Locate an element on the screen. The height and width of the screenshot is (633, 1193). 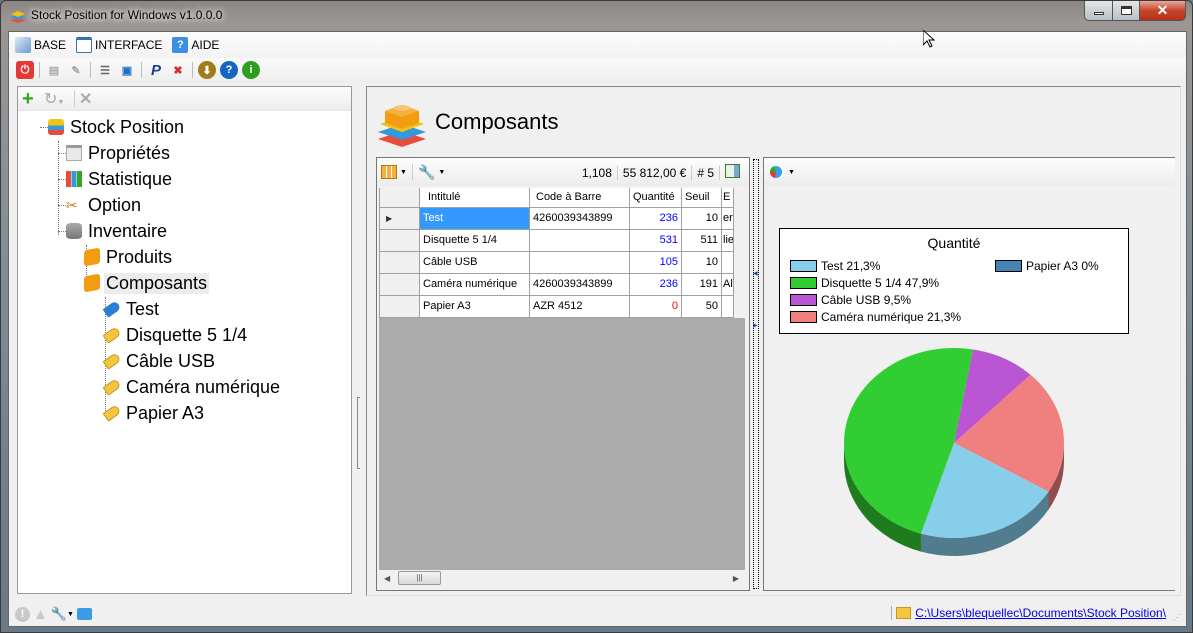
paypal-button: P is located at coordinates (156, 70).